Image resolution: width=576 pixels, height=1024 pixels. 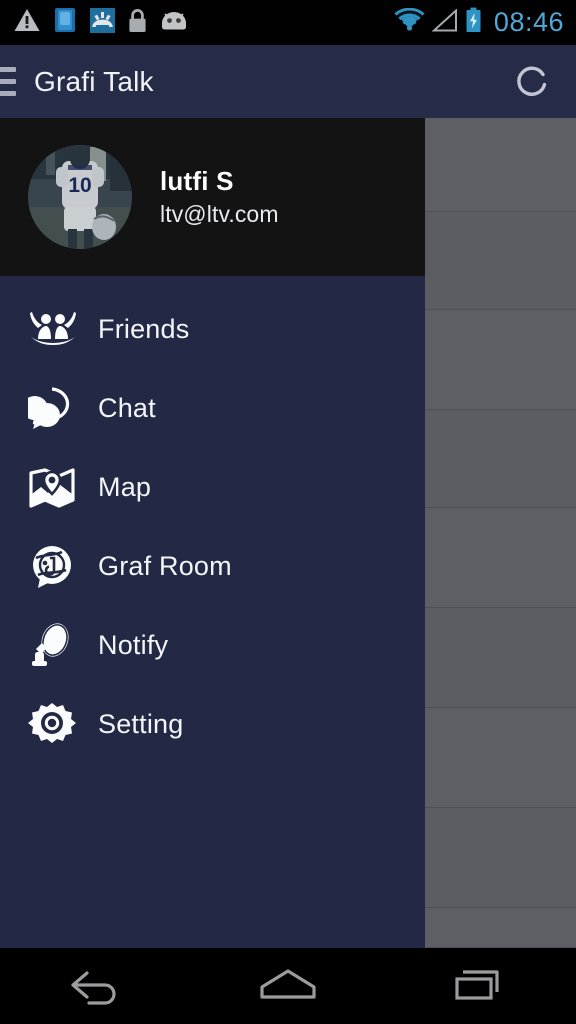 What do you see at coordinates (56, 330) in the screenshot?
I see `friends-icon` at bounding box center [56, 330].